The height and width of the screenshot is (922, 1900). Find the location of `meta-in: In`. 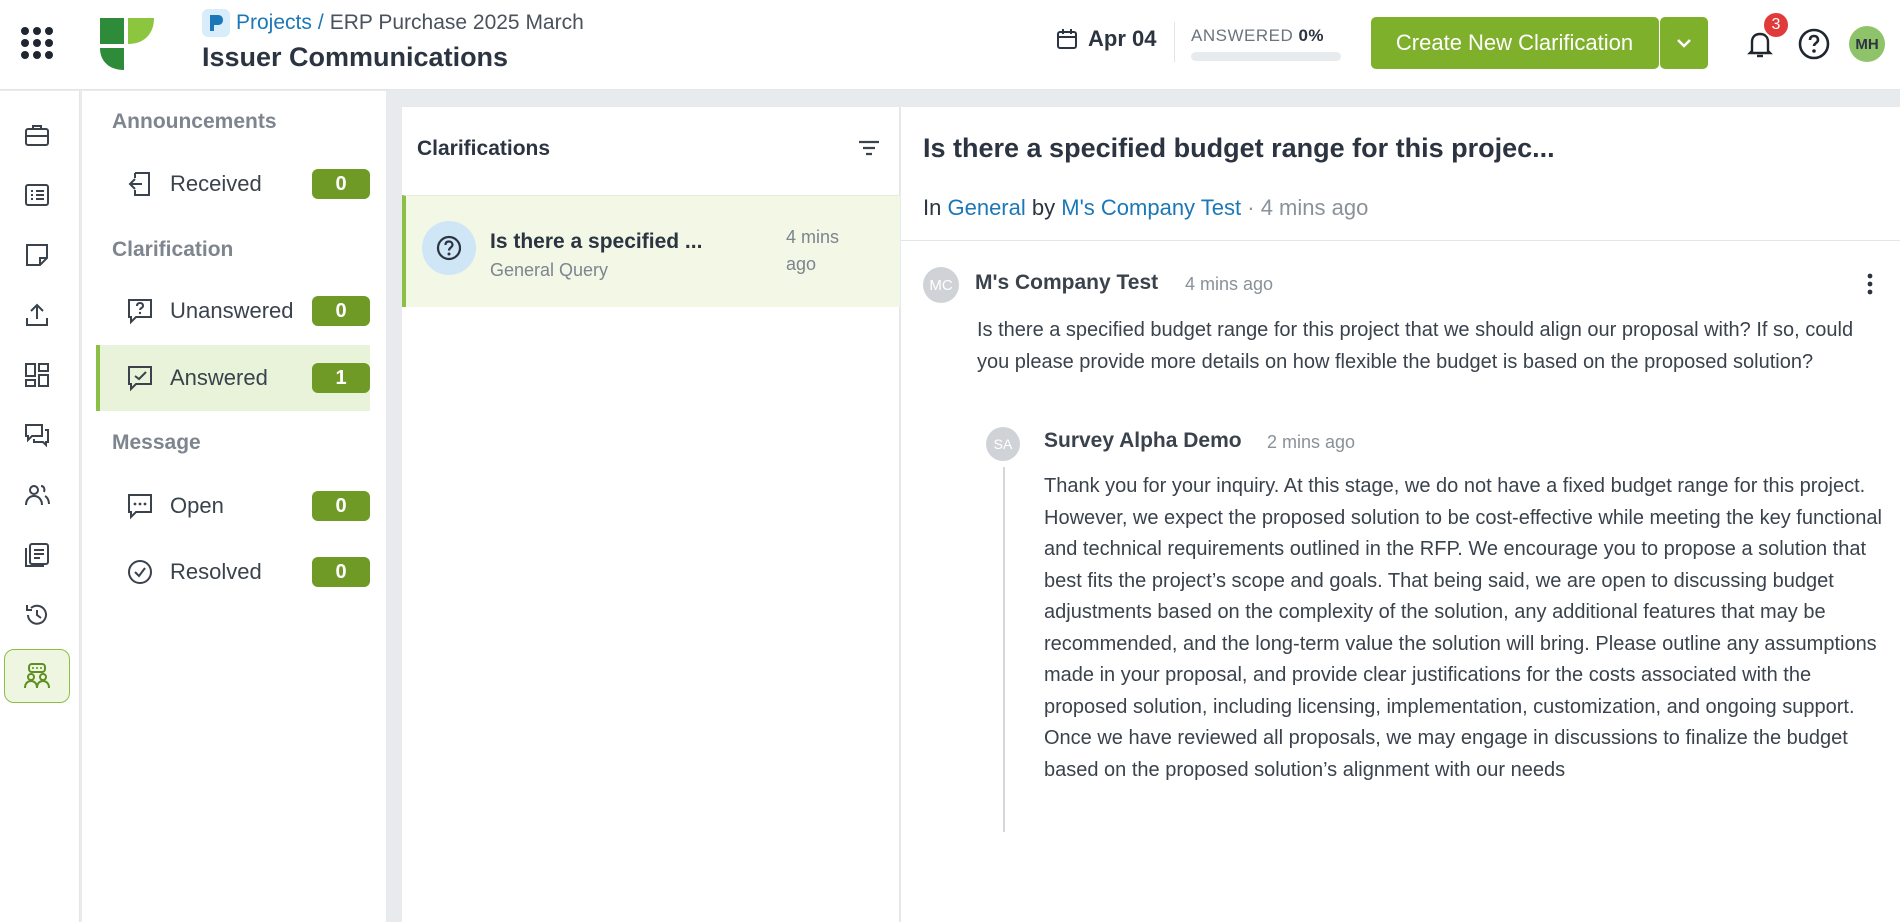

meta-in: In is located at coordinates (932, 207).